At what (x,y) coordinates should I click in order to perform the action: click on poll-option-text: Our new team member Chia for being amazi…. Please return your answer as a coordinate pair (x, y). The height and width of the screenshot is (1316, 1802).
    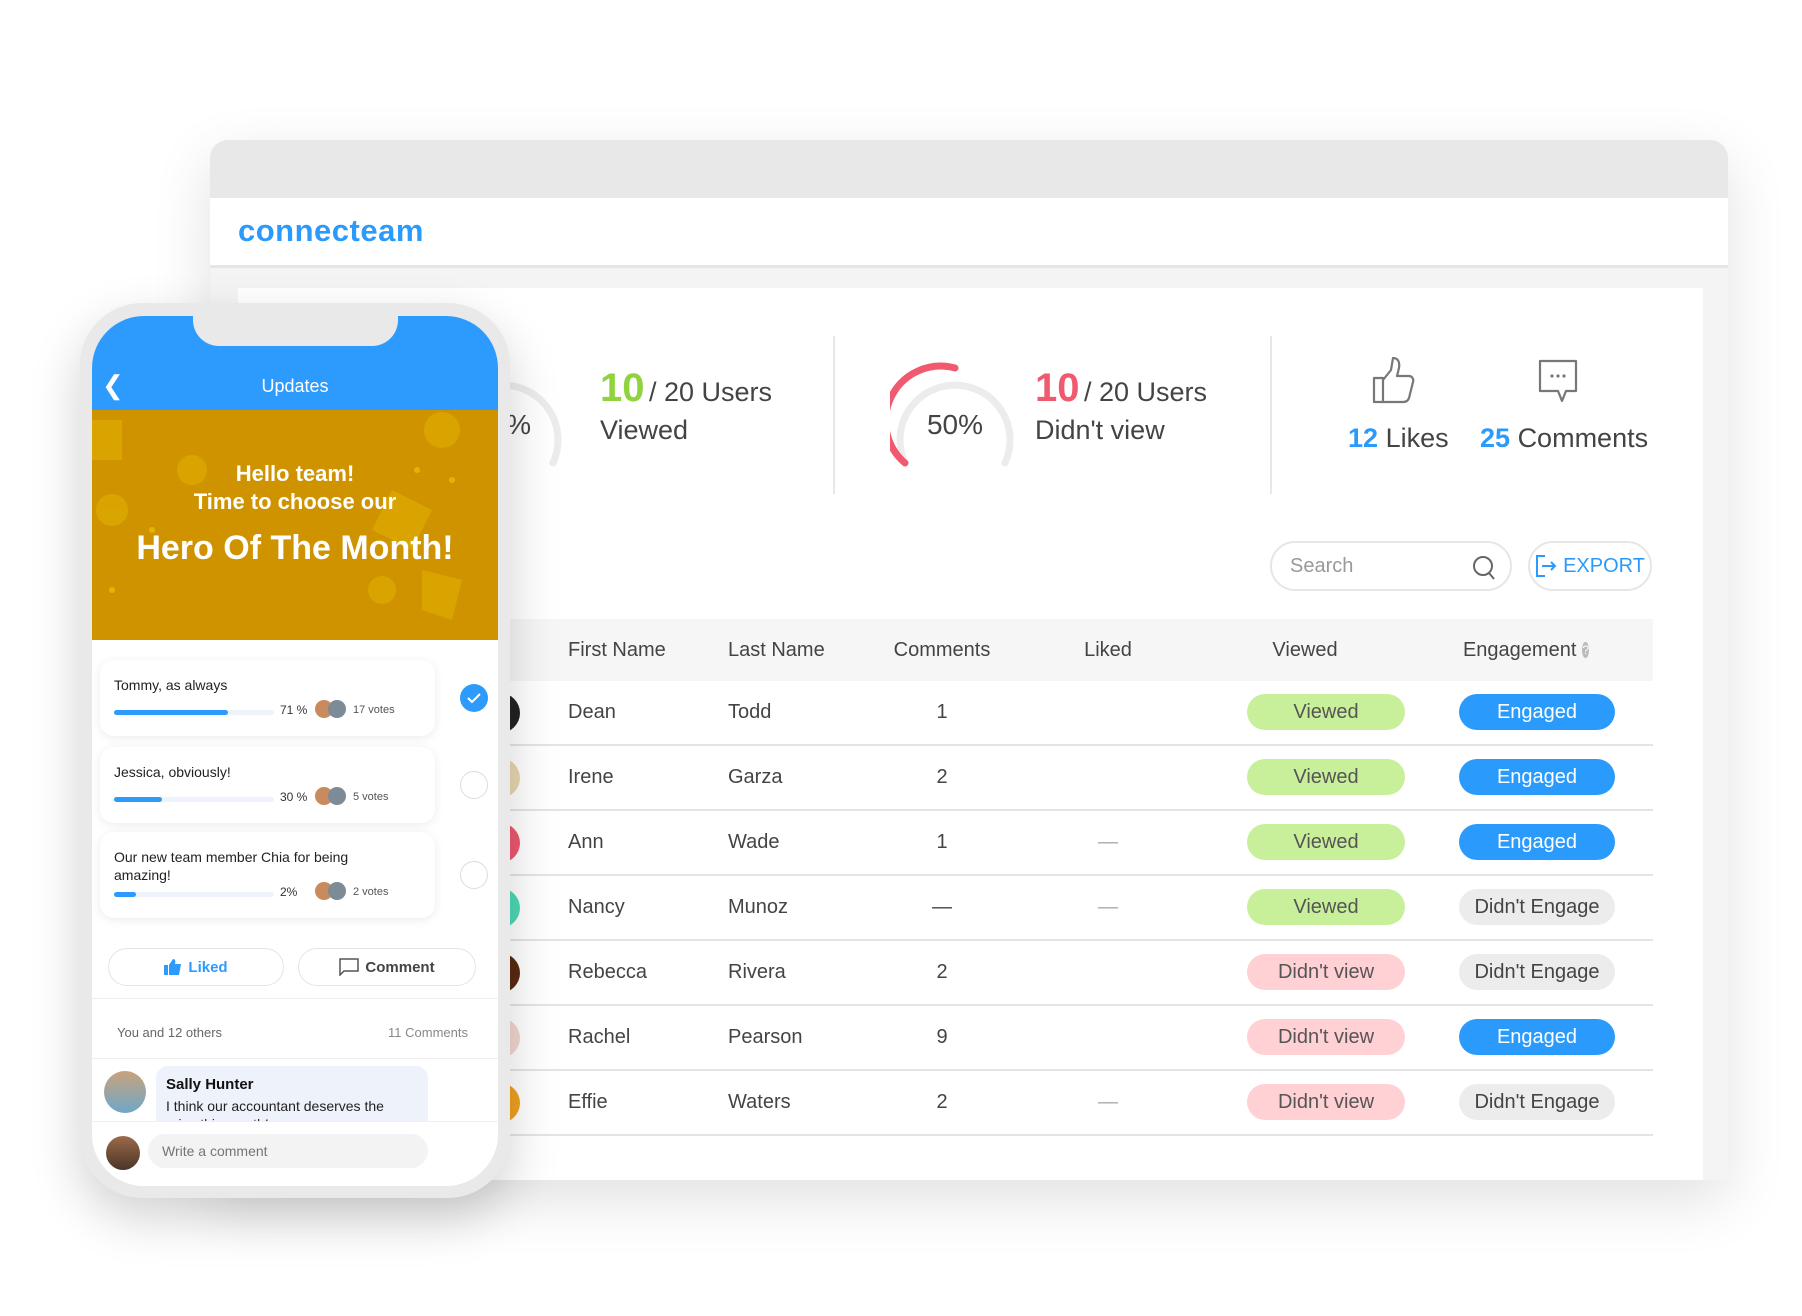
    Looking at the image, I should click on (231, 866).